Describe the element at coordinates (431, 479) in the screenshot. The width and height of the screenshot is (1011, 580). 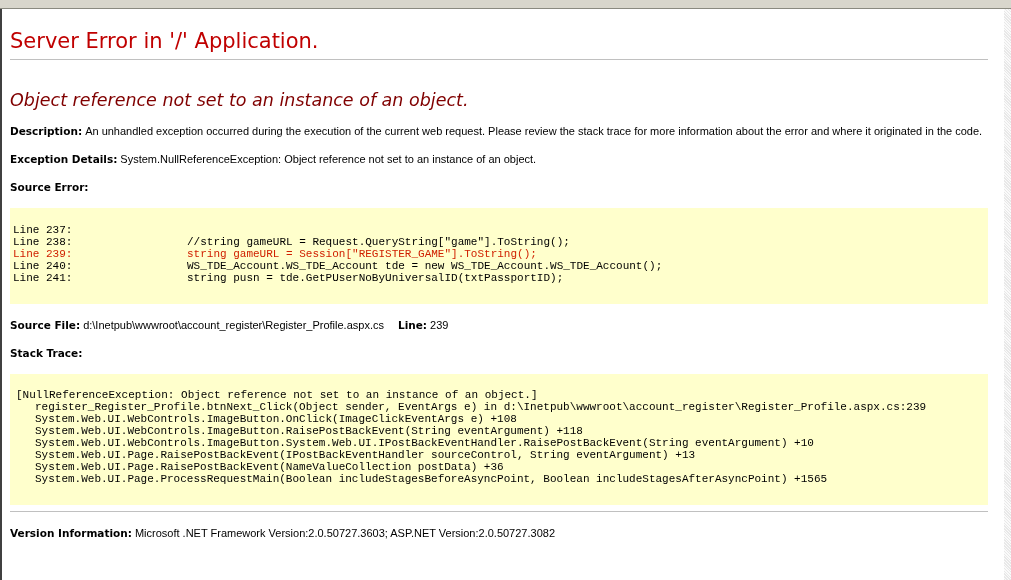
I see `stack-frame: System.Web.UI.Page.ProcessRequestMain(Boolean includeStagesBeforeAsyncPoint, Boolean includeStagesAfterAsyncPoint) +1565` at that location.